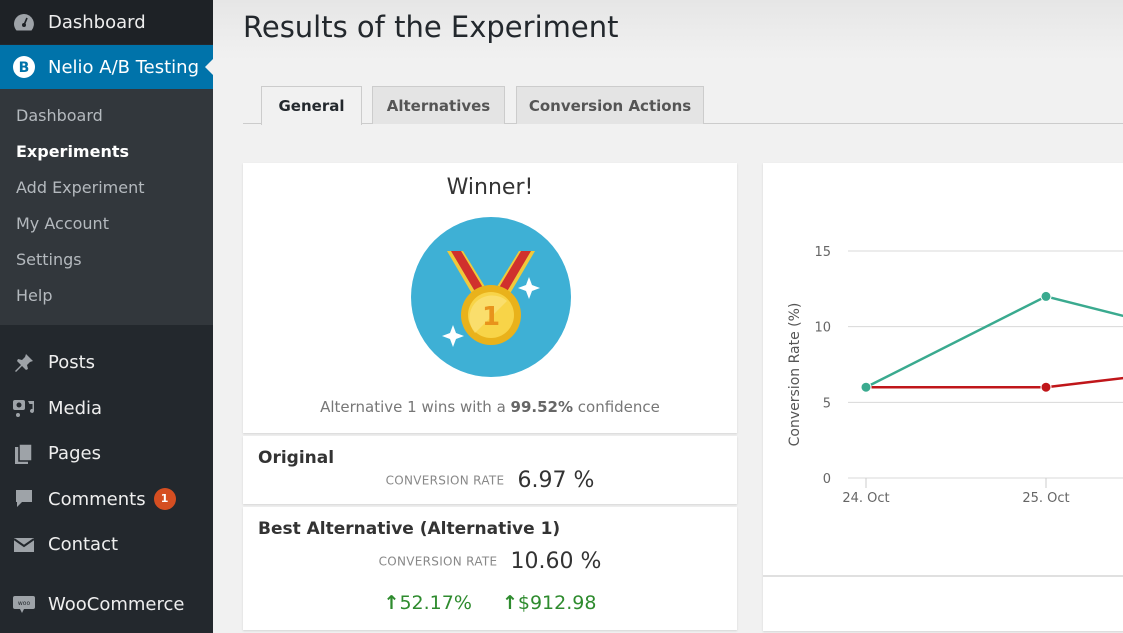 The width and height of the screenshot is (1123, 633). What do you see at coordinates (106, 363) in the screenshot?
I see `sidebar-item-posts: Posts` at bounding box center [106, 363].